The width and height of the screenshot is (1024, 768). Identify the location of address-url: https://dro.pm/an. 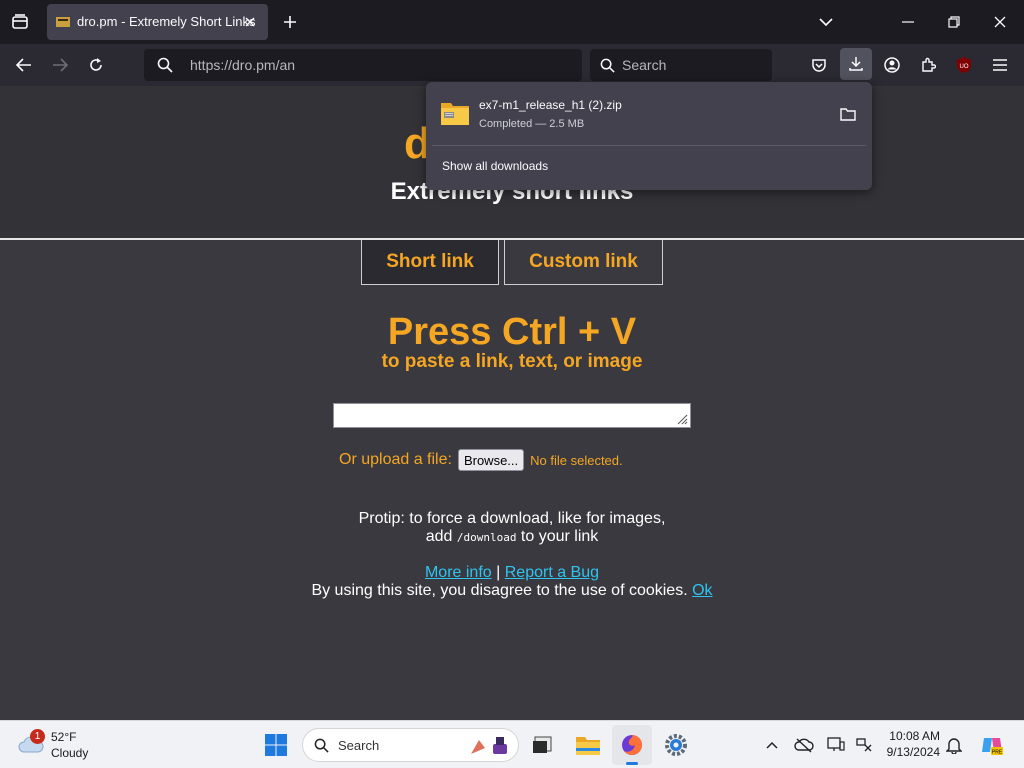
(243, 65).